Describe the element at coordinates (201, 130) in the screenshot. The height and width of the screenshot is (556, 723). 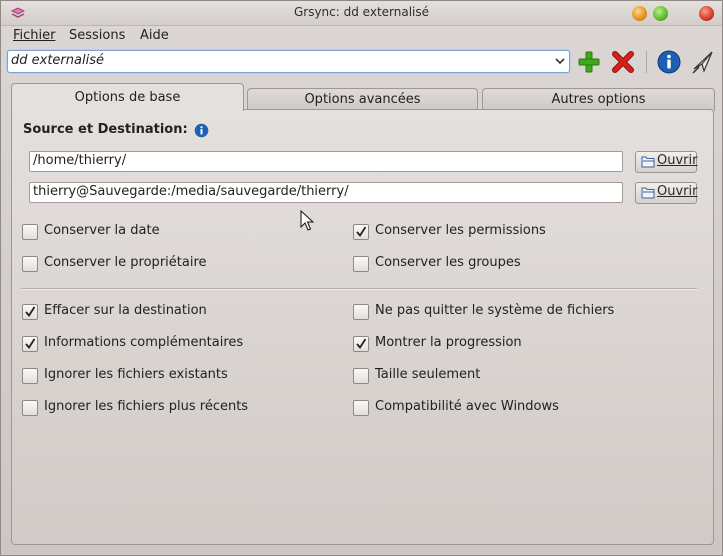
I see `section-info-icon` at that location.